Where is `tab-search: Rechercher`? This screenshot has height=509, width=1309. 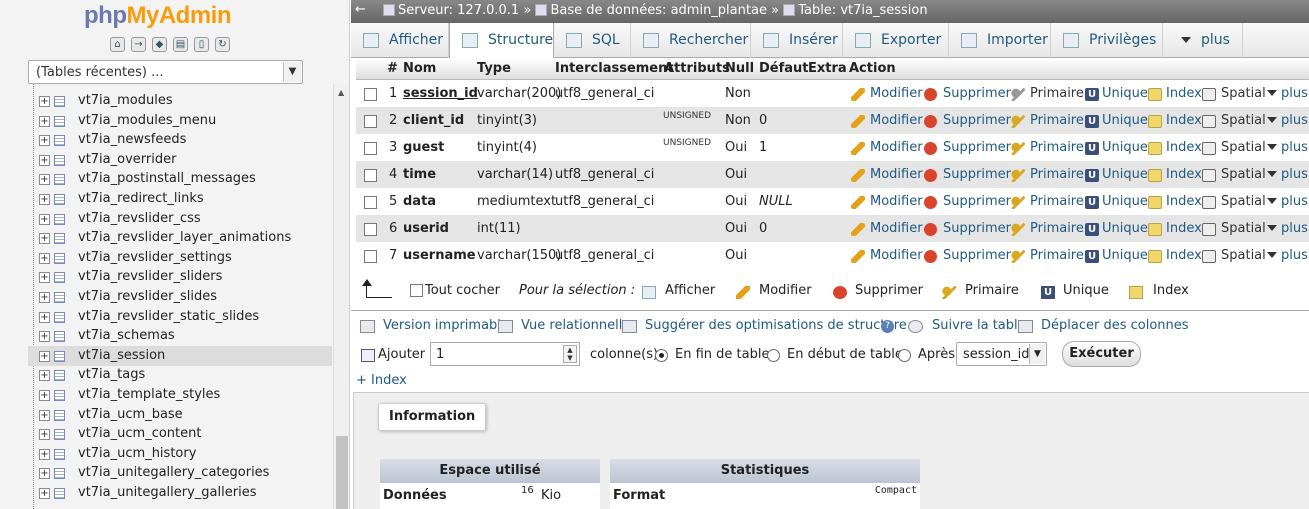
tab-search: Rechercher is located at coordinates (691, 40).